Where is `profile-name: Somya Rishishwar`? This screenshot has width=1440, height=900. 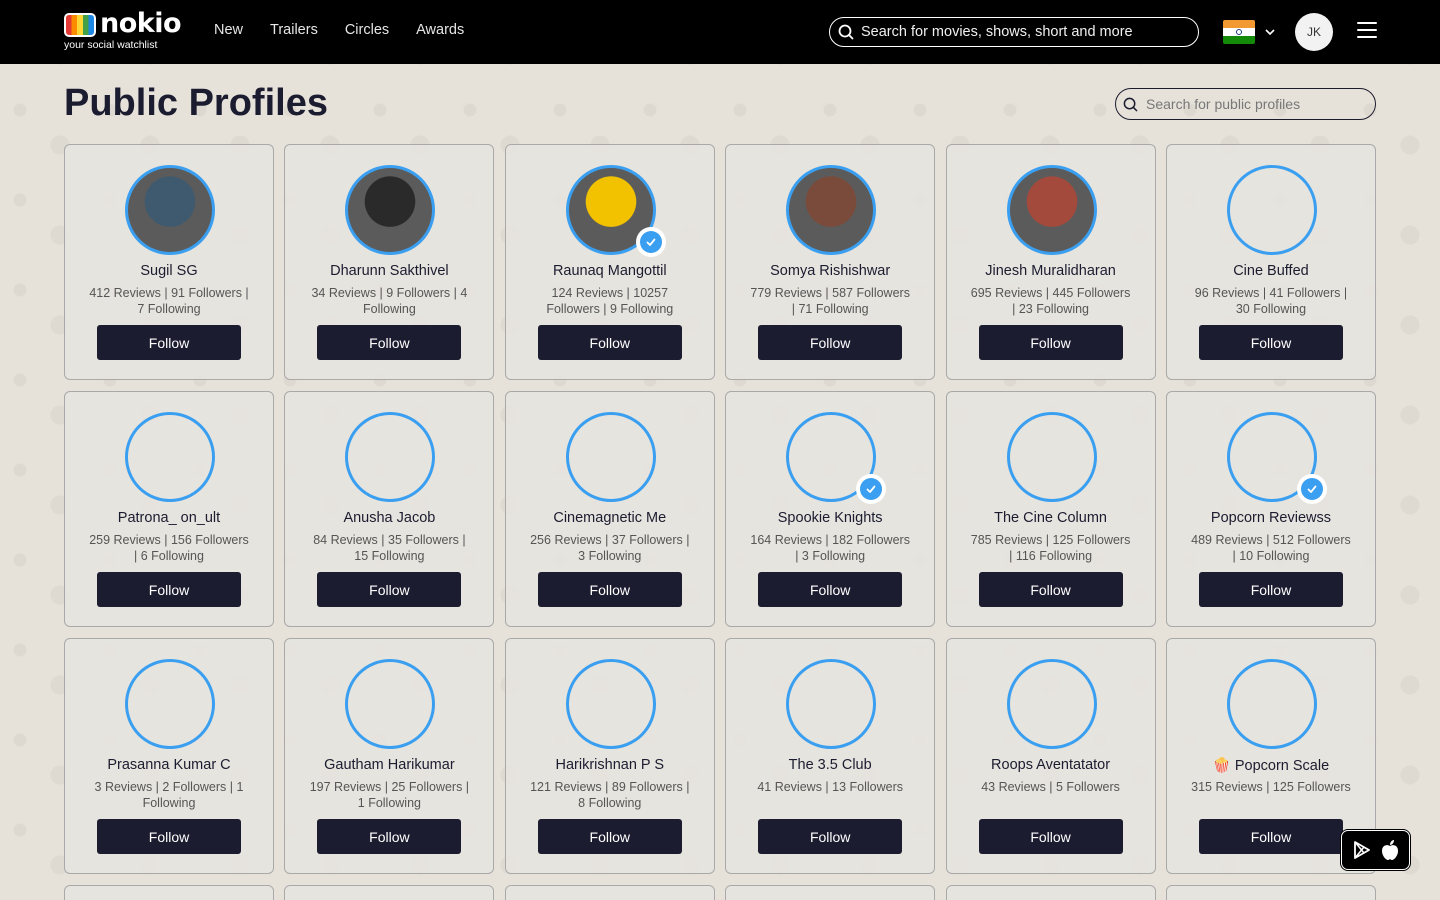
profile-name: Somya Rishishwar is located at coordinates (830, 271).